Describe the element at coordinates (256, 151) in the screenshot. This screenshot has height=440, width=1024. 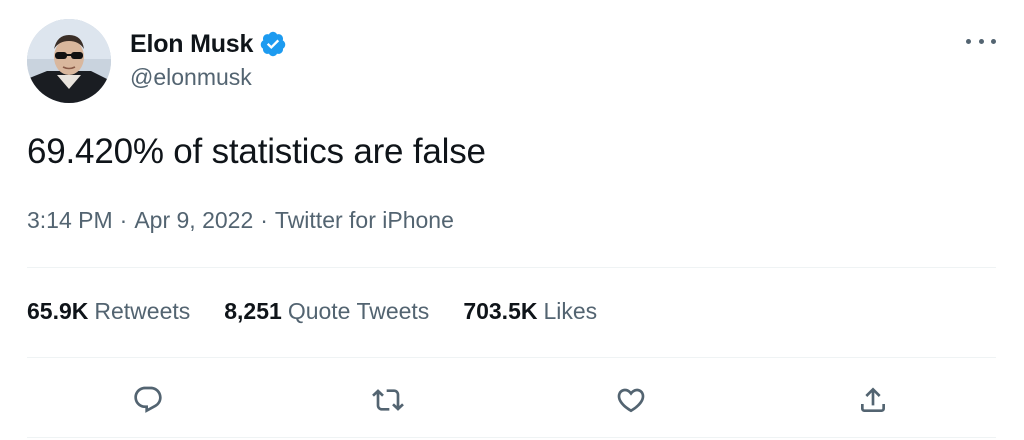
I see `tweet-text: 69.420% of statistics are false` at that location.